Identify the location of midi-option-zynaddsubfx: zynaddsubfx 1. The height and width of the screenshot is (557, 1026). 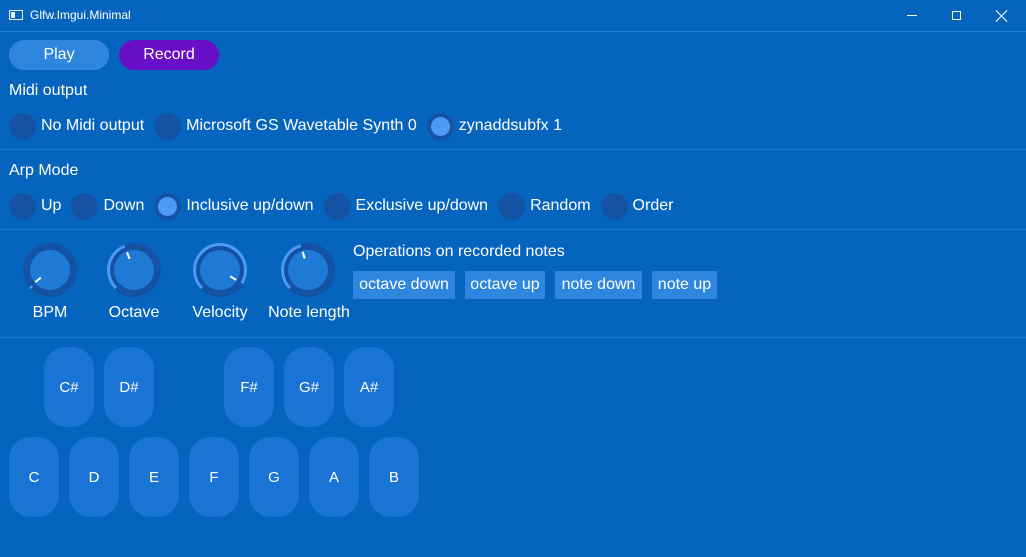
(494, 126).